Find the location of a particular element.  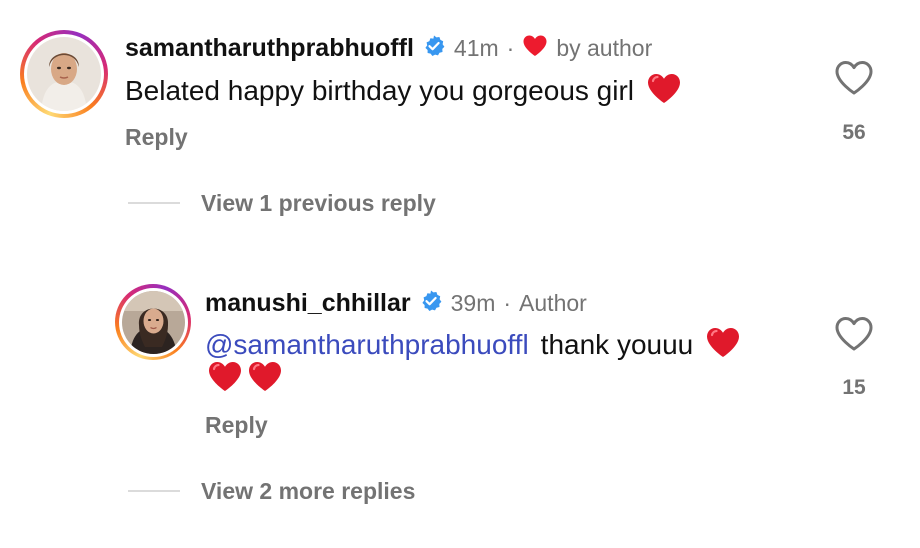

reply-header: manushi_chhillar 39m · Author is located at coordinates (396, 303).